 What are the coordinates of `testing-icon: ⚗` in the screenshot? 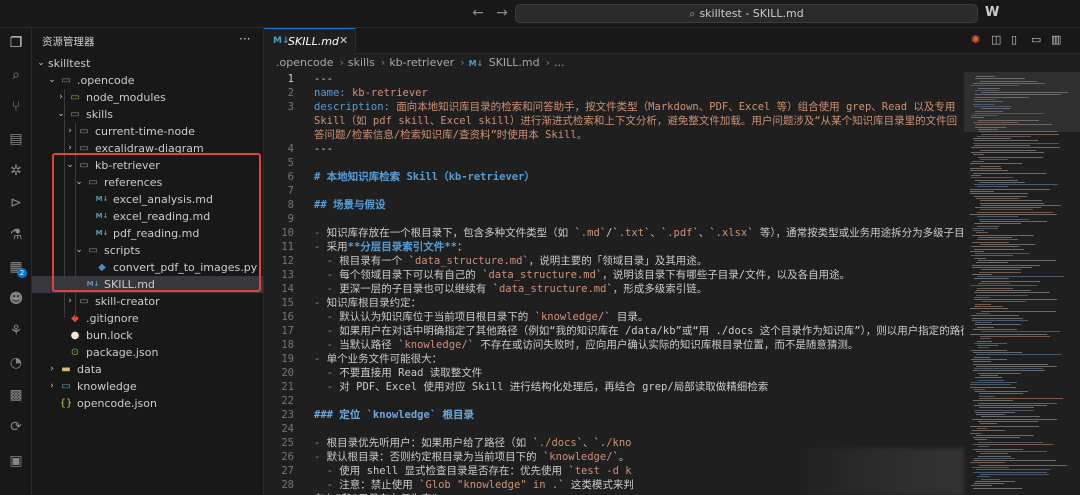 It's located at (16, 235).